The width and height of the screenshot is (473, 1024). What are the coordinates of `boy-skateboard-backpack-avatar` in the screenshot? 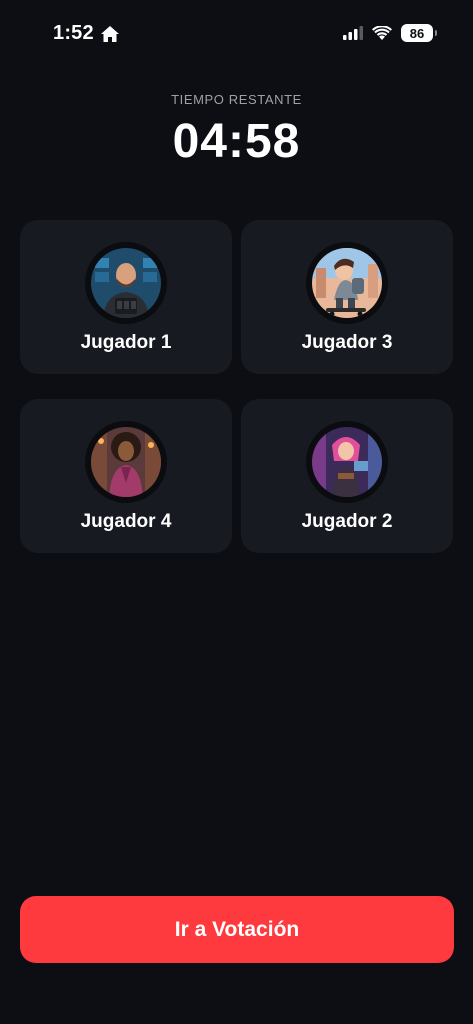 It's located at (347, 283).